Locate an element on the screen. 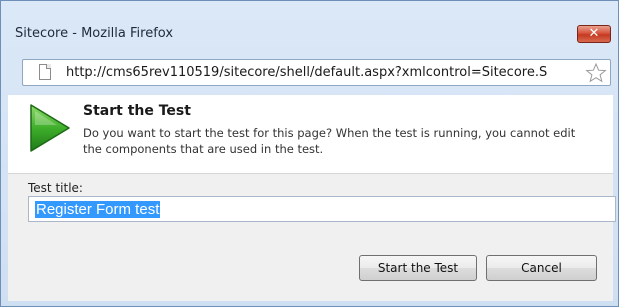 This screenshot has width=619, height=307. close-icon: ✕ is located at coordinates (594, 33).